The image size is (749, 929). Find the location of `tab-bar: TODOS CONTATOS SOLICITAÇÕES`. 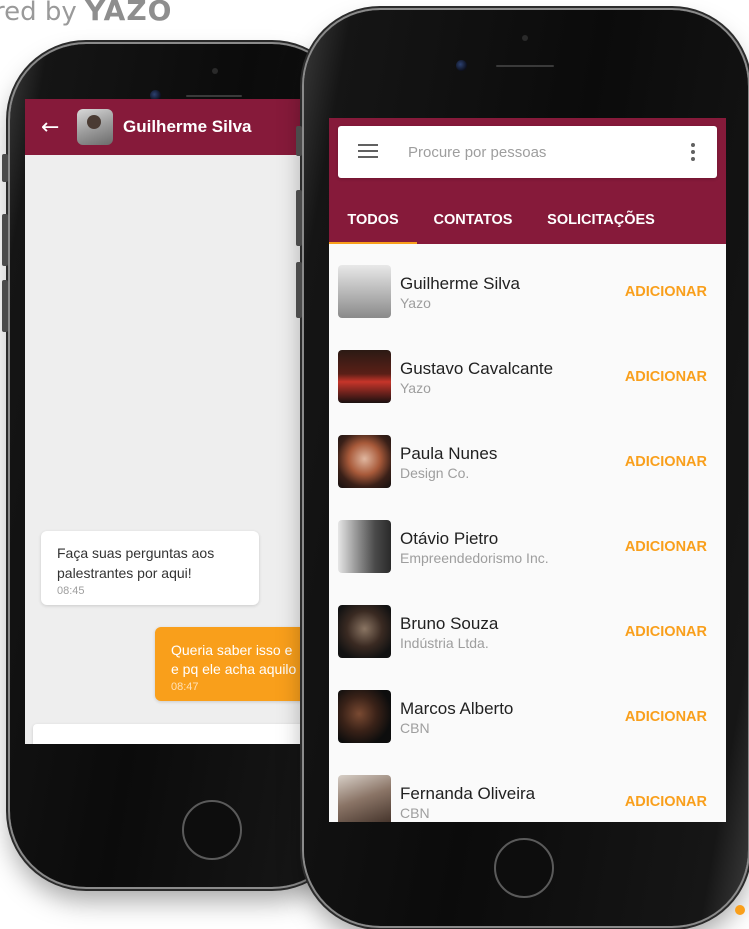

tab-bar: TODOS CONTATOS SOLICITAÇÕES is located at coordinates (527, 220).